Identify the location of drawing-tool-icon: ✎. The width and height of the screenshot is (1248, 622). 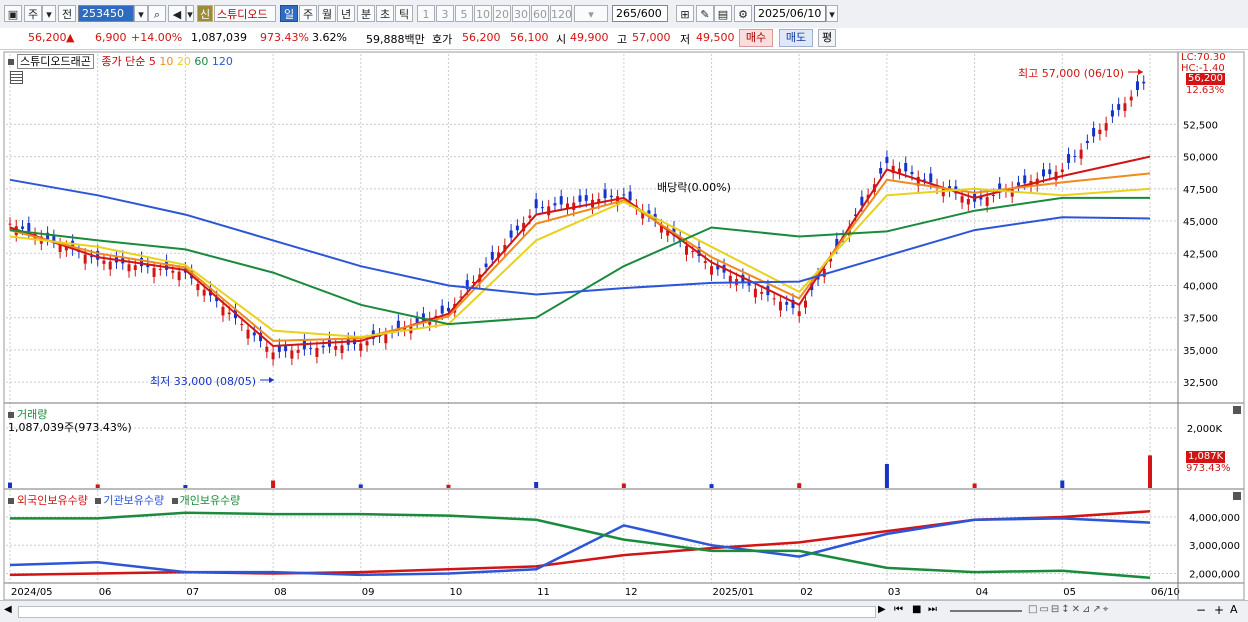
(705, 13).